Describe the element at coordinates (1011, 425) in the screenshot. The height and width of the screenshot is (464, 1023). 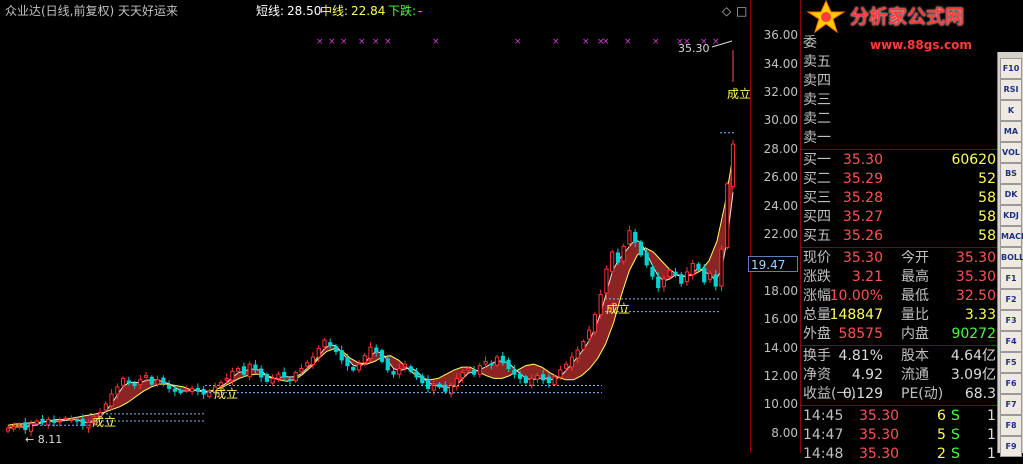
I see `toolbar-button: F8` at that location.